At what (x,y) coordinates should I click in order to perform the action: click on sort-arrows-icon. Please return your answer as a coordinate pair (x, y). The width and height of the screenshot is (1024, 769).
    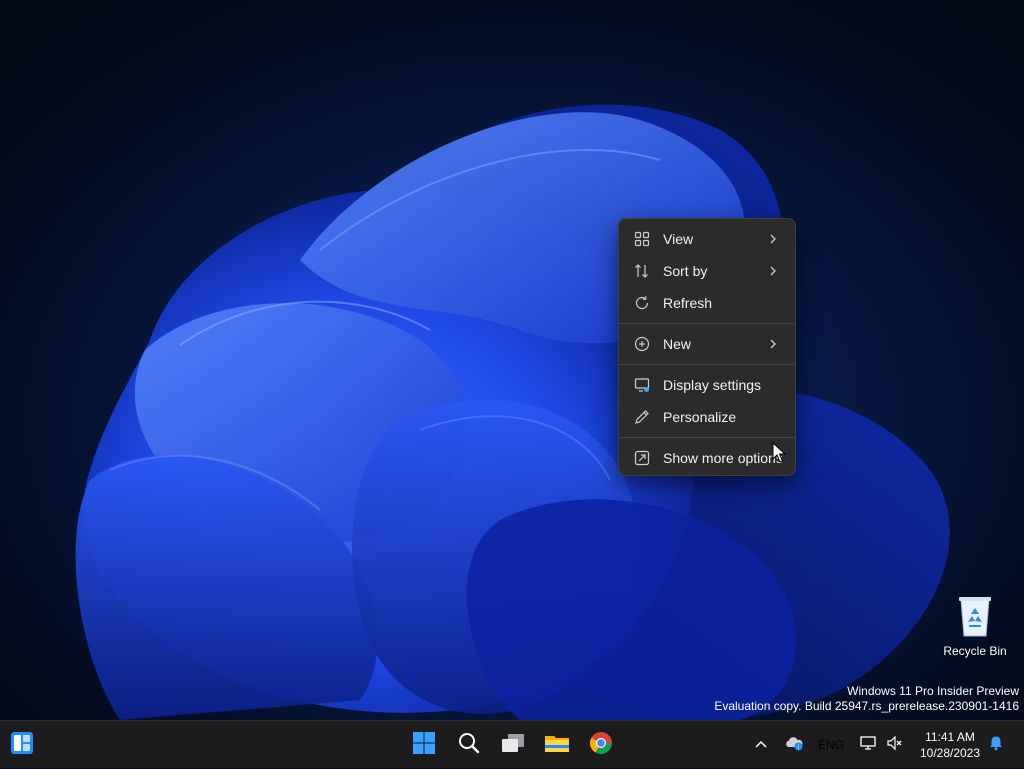
    Looking at the image, I should click on (642, 271).